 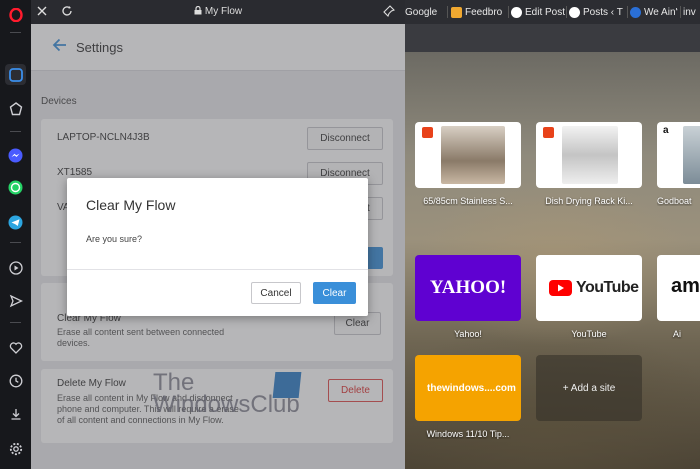 I want to click on bookmark-feedbro: Feedbro, so click(x=479, y=12).